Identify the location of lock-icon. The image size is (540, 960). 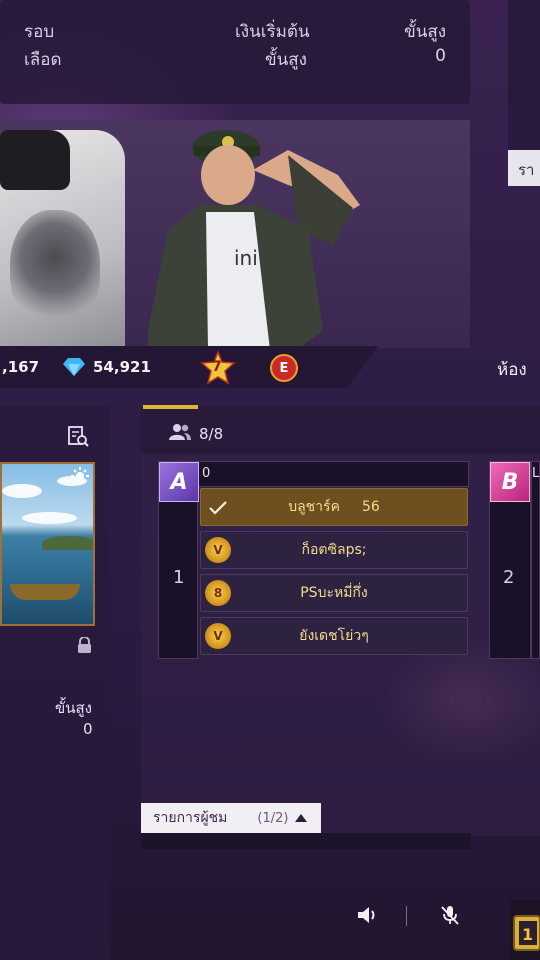
(84, 645).